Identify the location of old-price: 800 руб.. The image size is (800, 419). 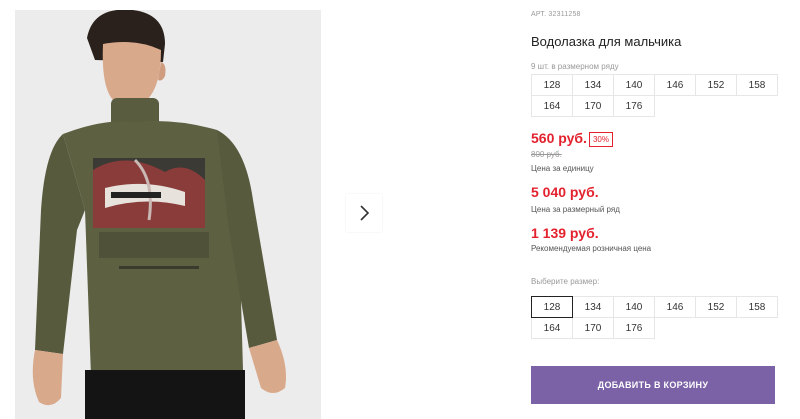
(546, 154).